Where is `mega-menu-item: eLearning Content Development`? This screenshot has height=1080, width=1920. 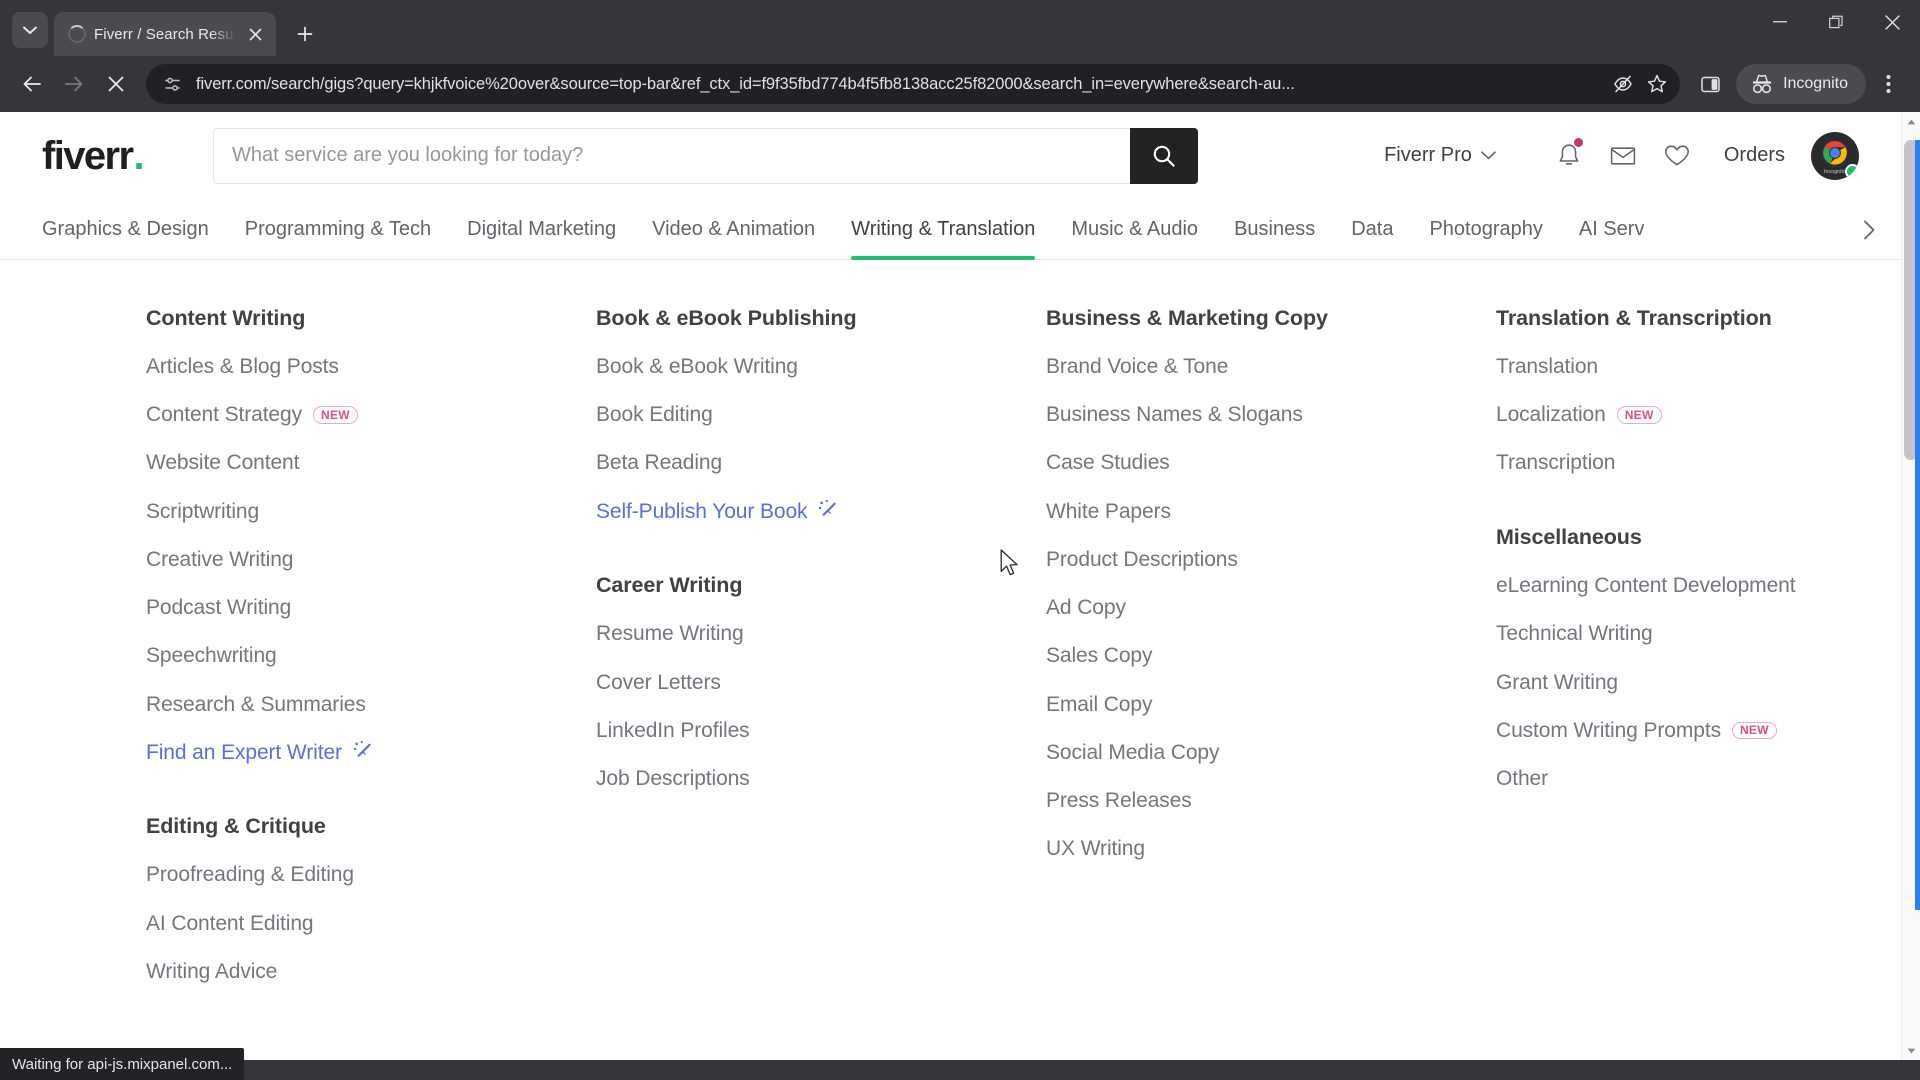
mega-menu-item: eLearning Content Development is located at coordinates (1676, 586).